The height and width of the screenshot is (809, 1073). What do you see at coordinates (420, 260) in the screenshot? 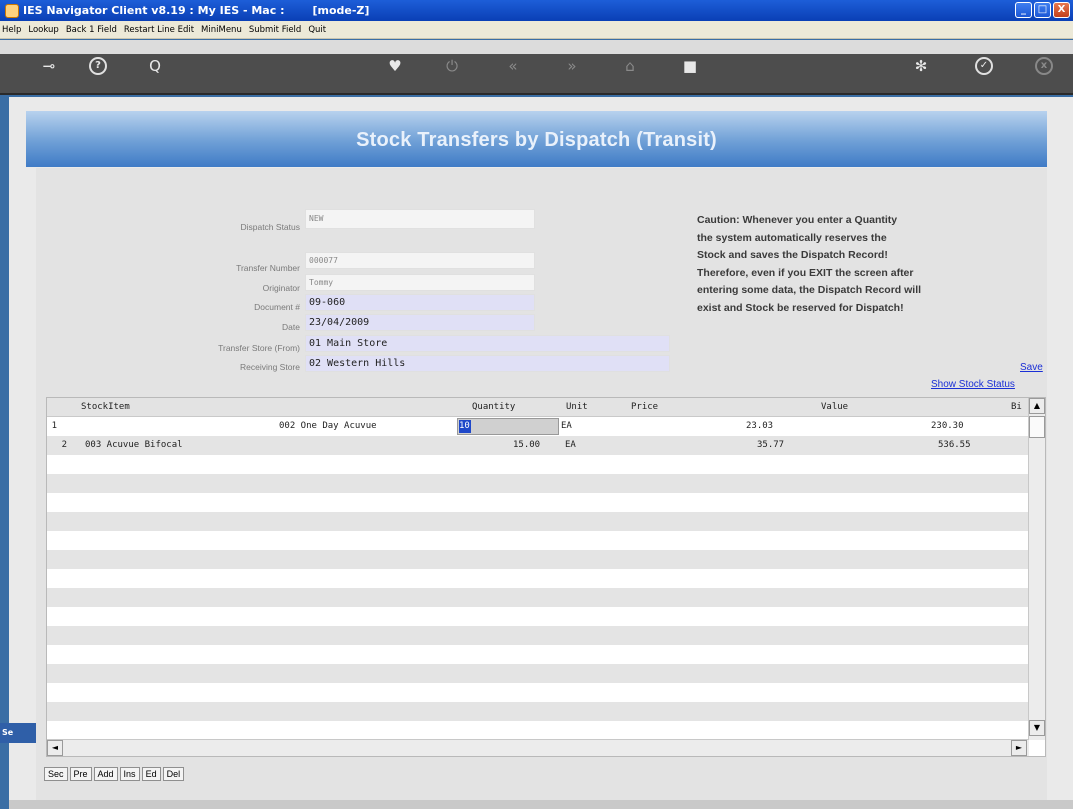
I see `transfer-number-field: 000077` at bounding box center [420, 260].